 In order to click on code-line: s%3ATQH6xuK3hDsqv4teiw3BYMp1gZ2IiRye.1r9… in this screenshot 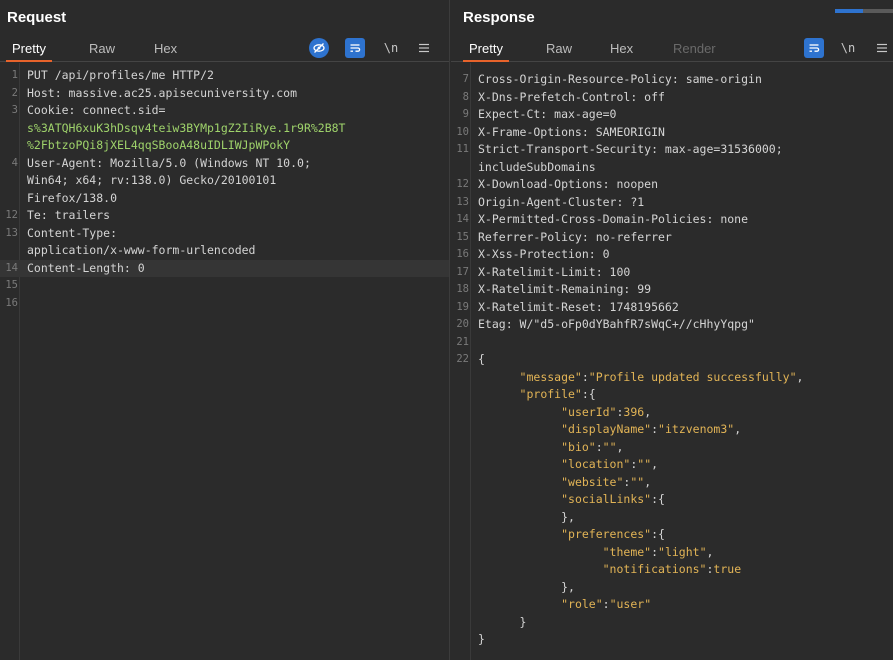, I will do `click(224, 129)`.